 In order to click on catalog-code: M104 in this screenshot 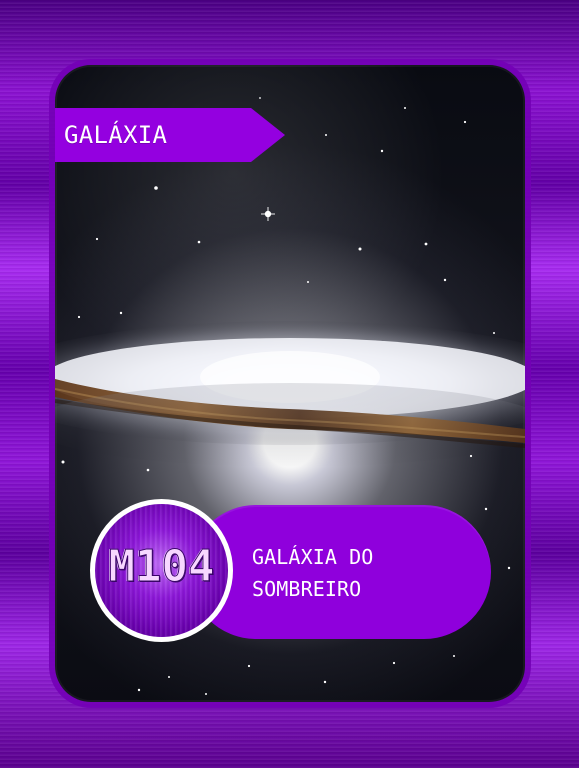, I will do `click(161, 566)`.